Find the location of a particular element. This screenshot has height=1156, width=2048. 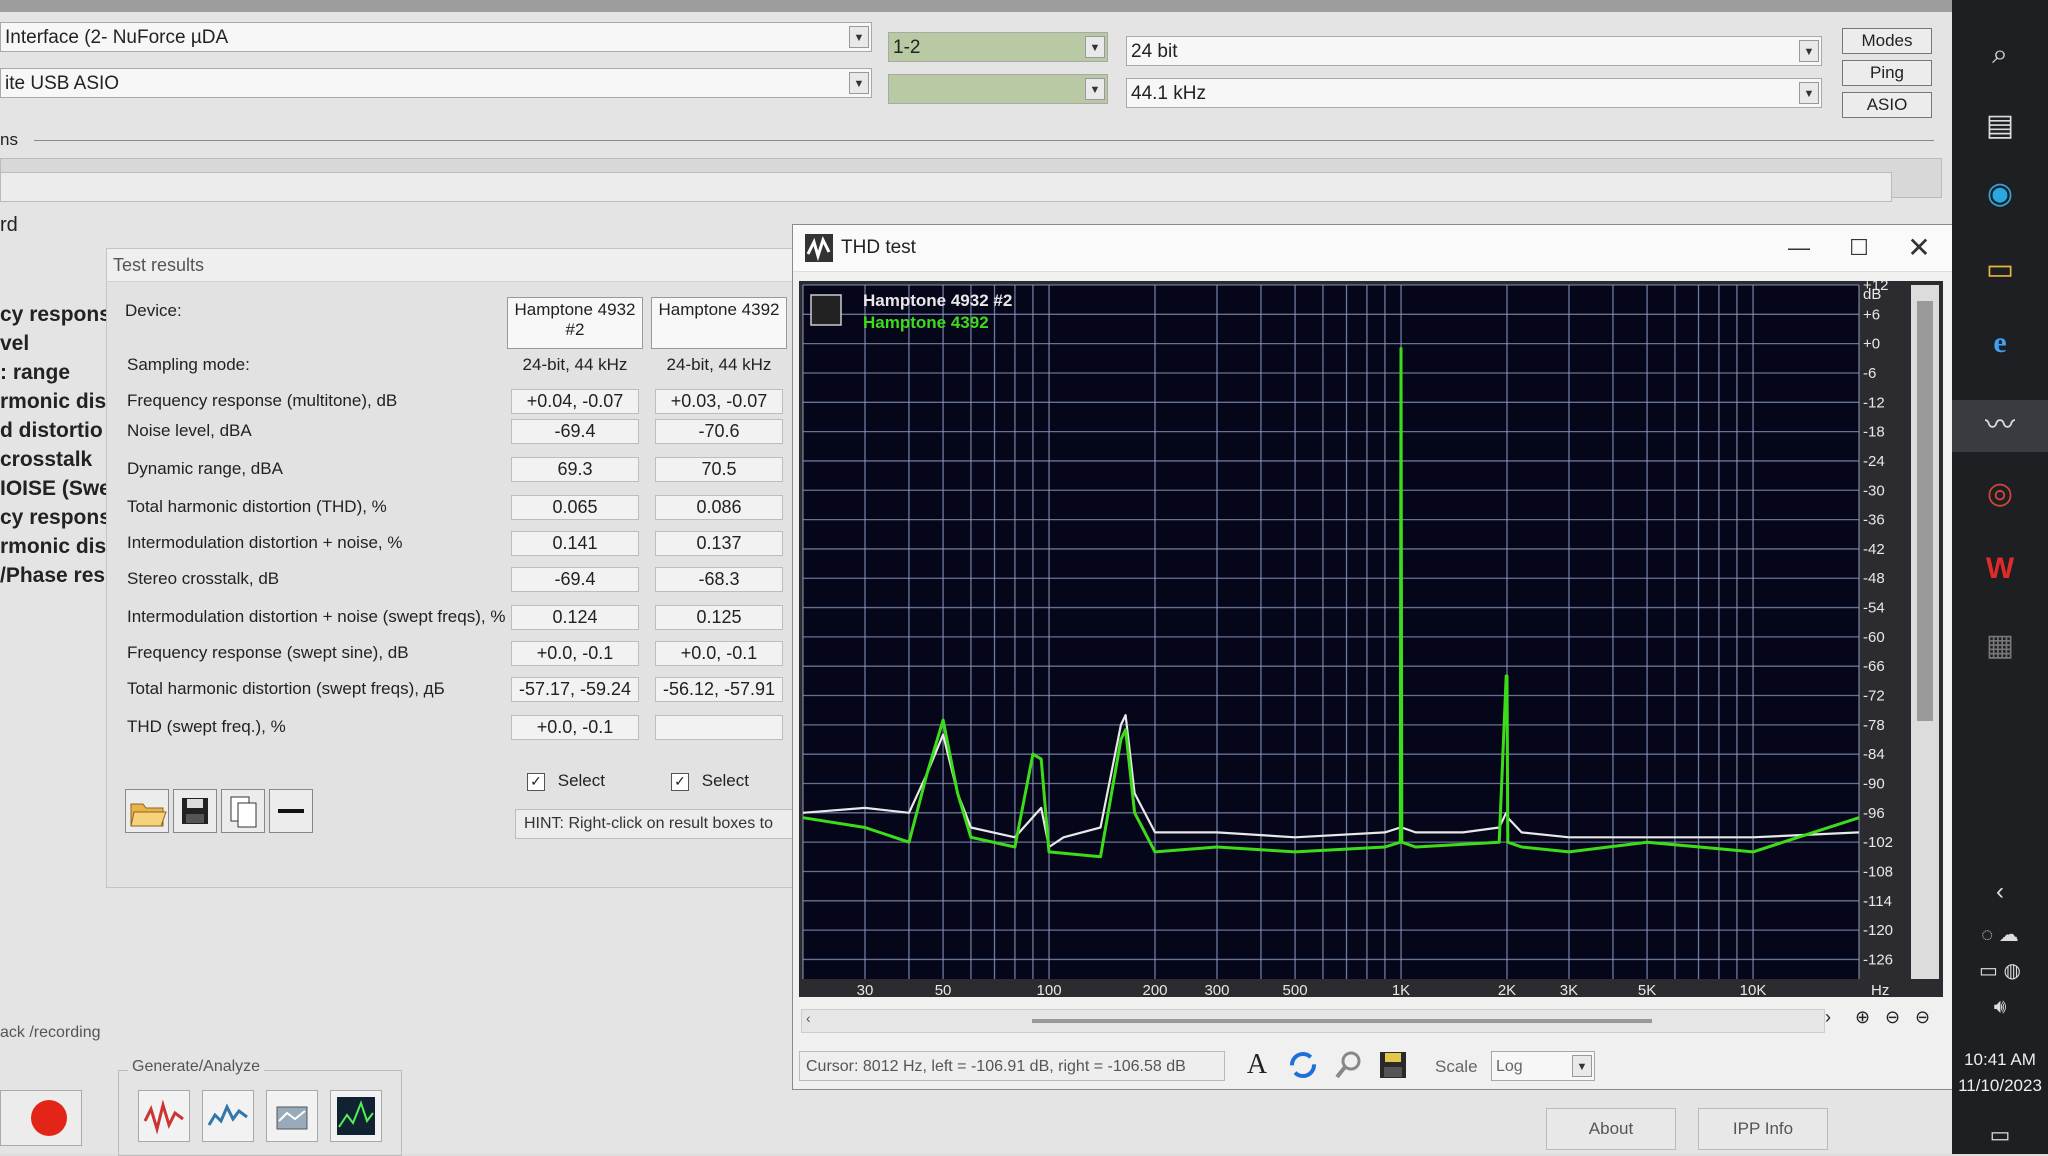

refresh-icon is located at coordinates (1303, 1065).